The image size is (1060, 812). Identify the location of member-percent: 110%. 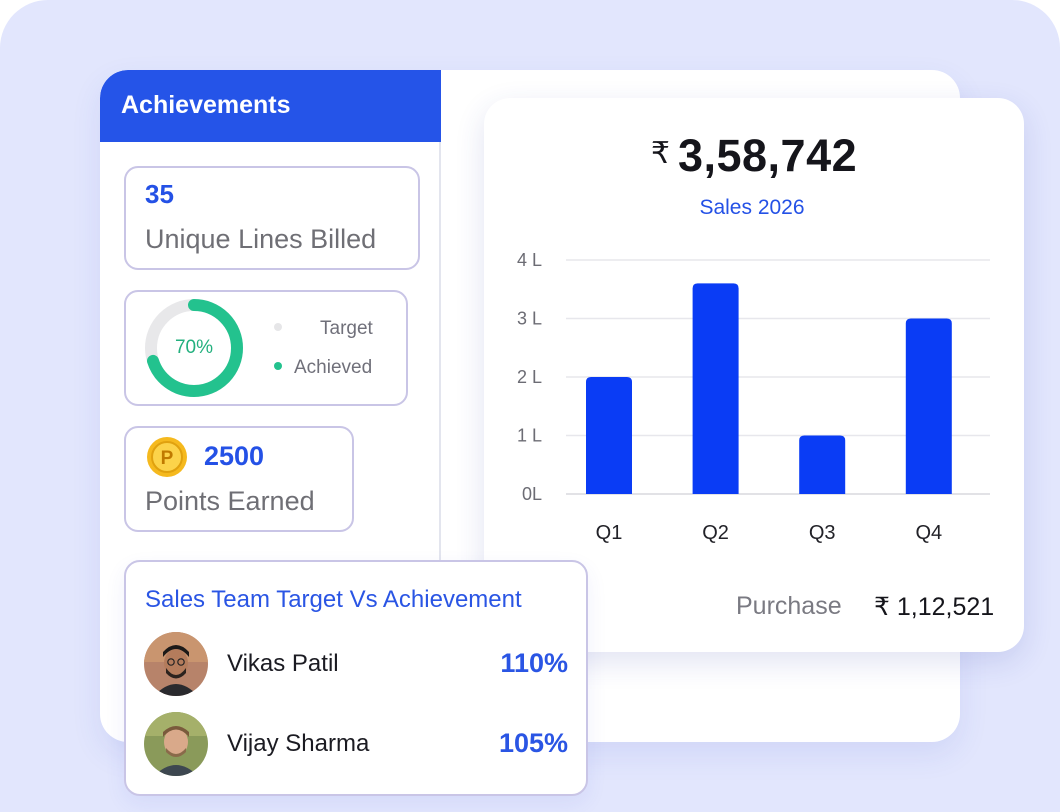
(534, 663).